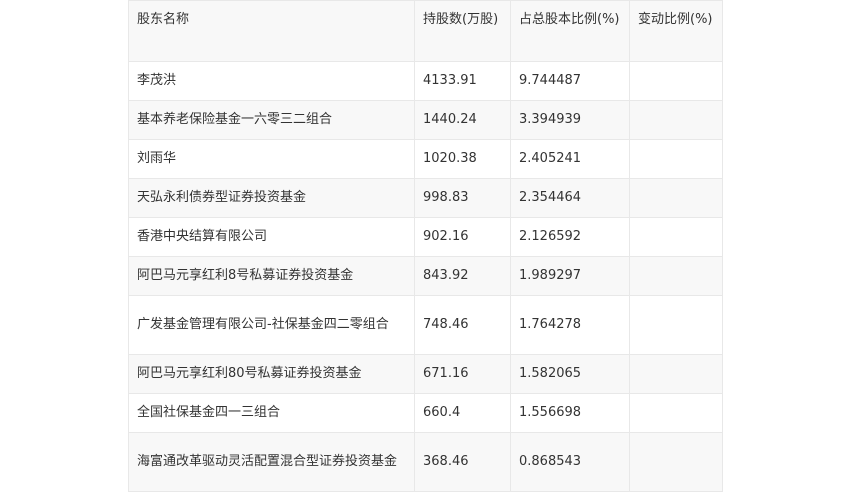  Describe the element at coordinates (462, 159) in the screenshot. I see `cell-shares-held: 1020.38` at that location.